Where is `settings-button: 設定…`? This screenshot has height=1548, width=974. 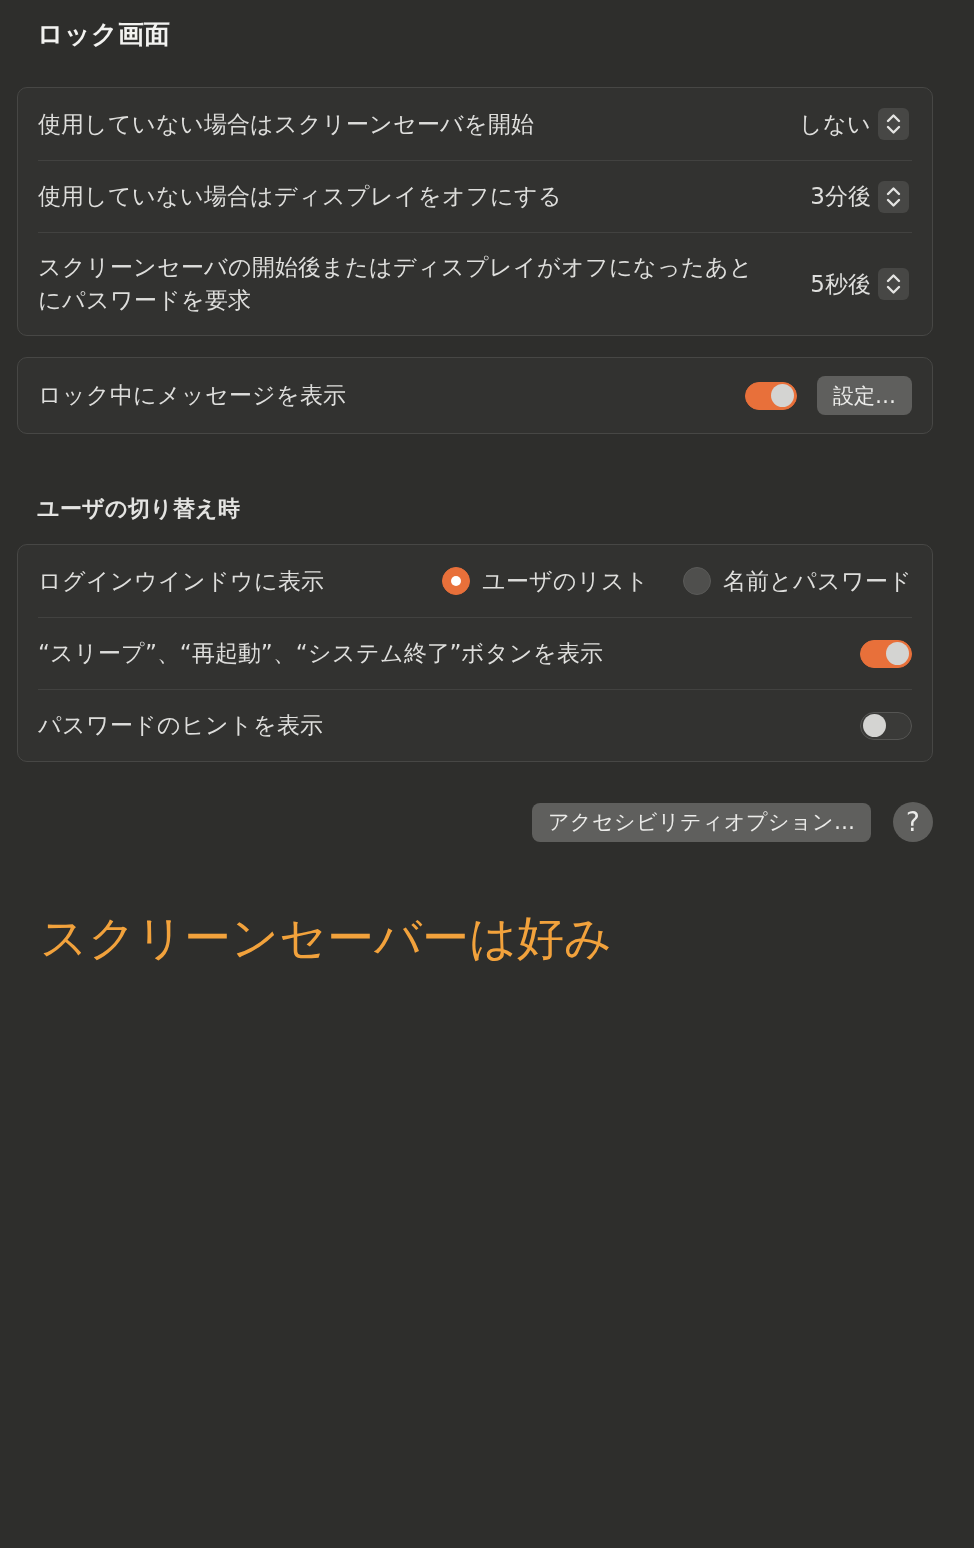
settings-button: 設定… is located at coordinates (864, 395).